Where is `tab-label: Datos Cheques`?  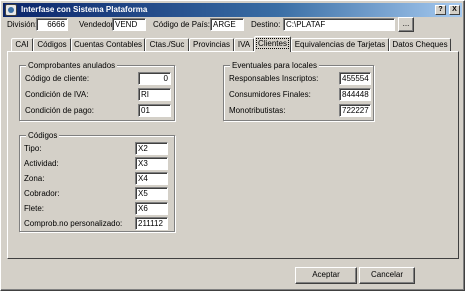
tab-label: Datos Cheques is located at coordinates (420, 44).